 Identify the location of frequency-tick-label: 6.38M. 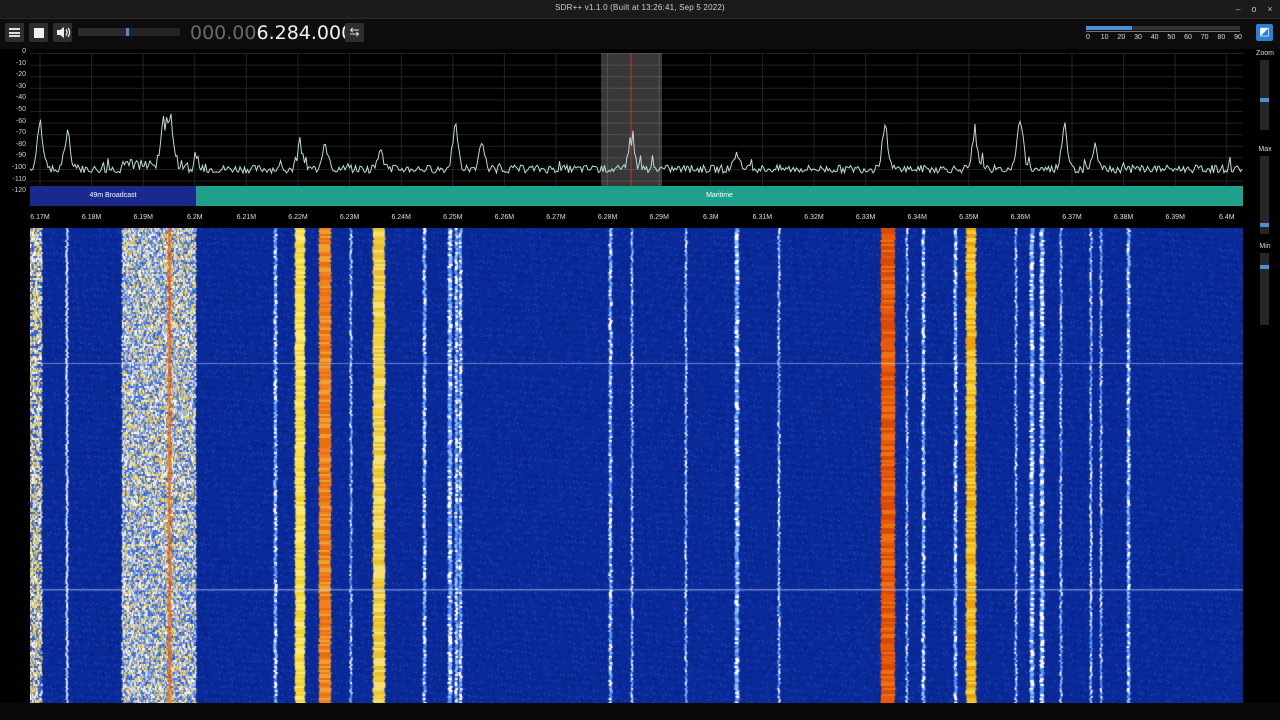
(1123, 217).